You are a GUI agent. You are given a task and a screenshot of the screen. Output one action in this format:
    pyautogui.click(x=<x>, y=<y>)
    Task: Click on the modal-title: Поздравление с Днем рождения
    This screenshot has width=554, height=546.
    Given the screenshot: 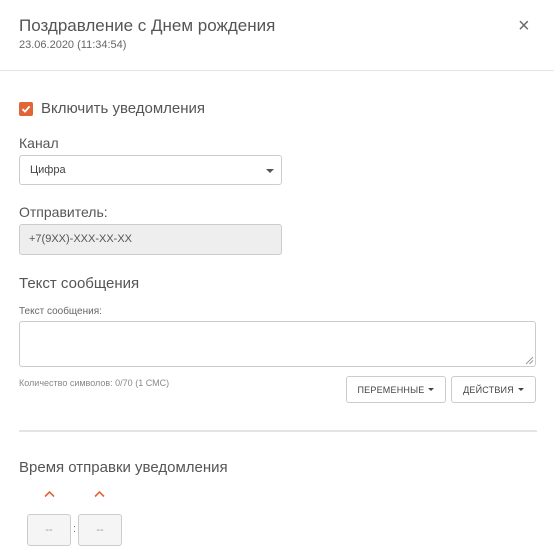 What is the action you would take?
    pyautogui.click(x=147, y=25)
    